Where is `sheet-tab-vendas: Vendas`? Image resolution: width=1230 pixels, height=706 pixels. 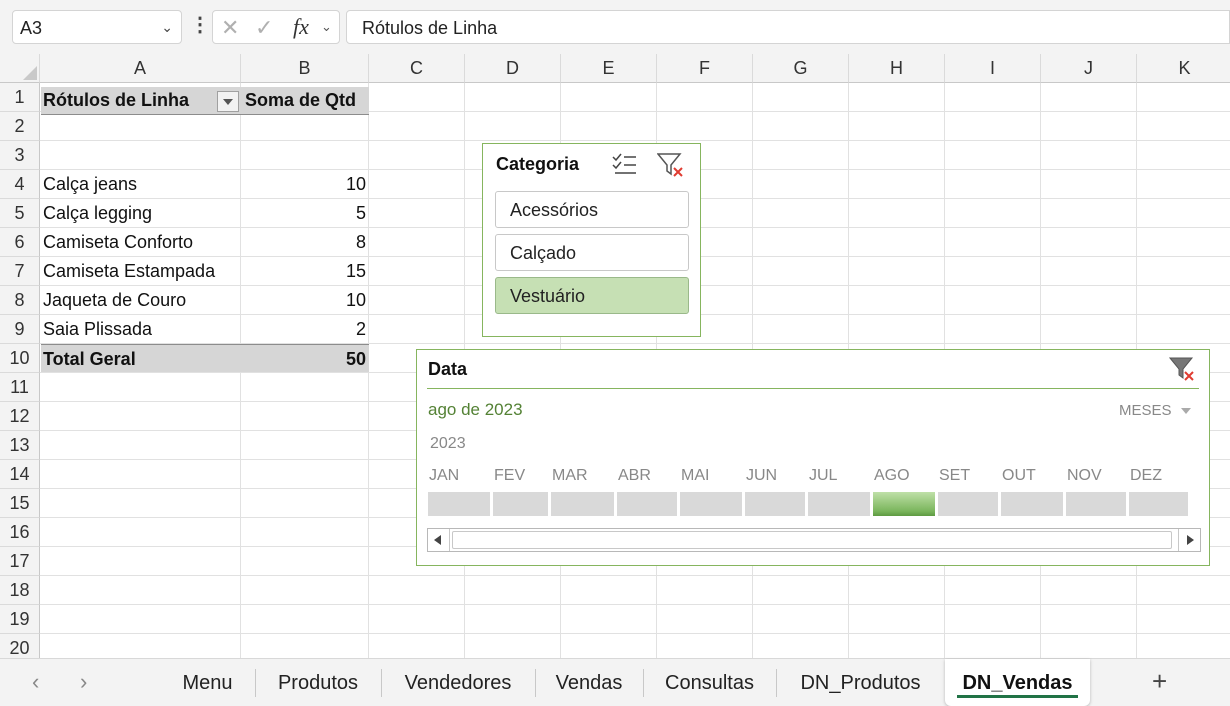 sheet-tab-vendas: Vendas is located at coordinates (589, 682).